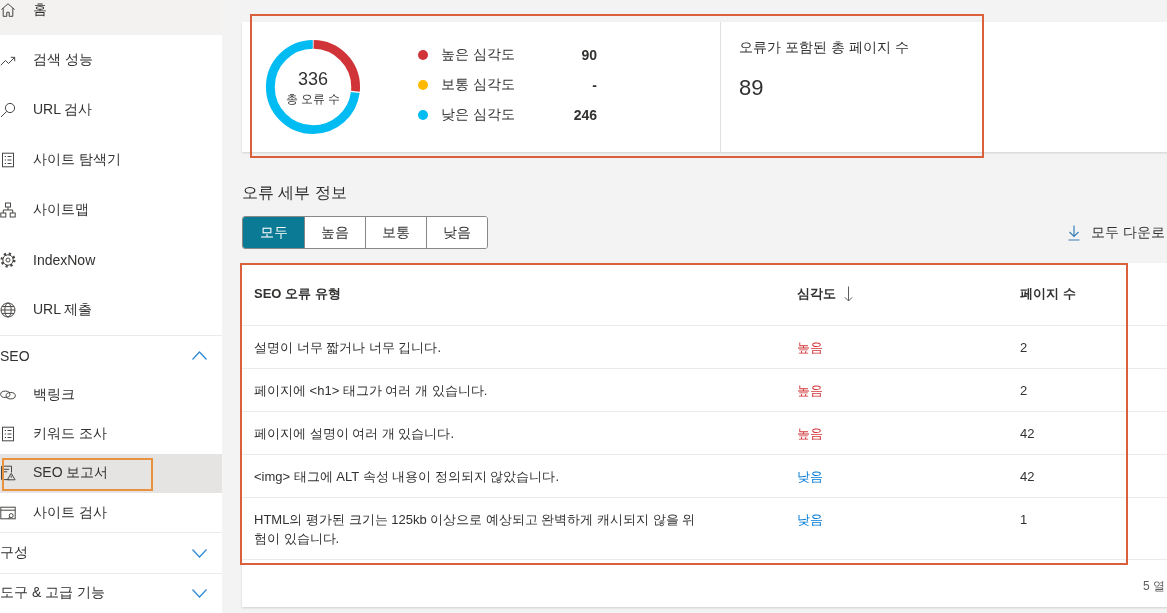 The image size is (1167, 613). I want to click on sidebar-item: 사이트 탐색기, so click(111, 160).